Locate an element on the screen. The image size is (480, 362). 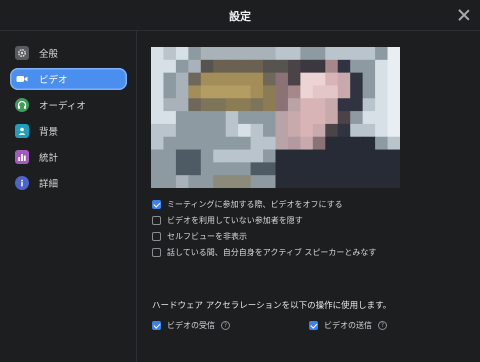
option-hw-receive-video: ビデオの受信 ? is located at coordinates (191, 325).